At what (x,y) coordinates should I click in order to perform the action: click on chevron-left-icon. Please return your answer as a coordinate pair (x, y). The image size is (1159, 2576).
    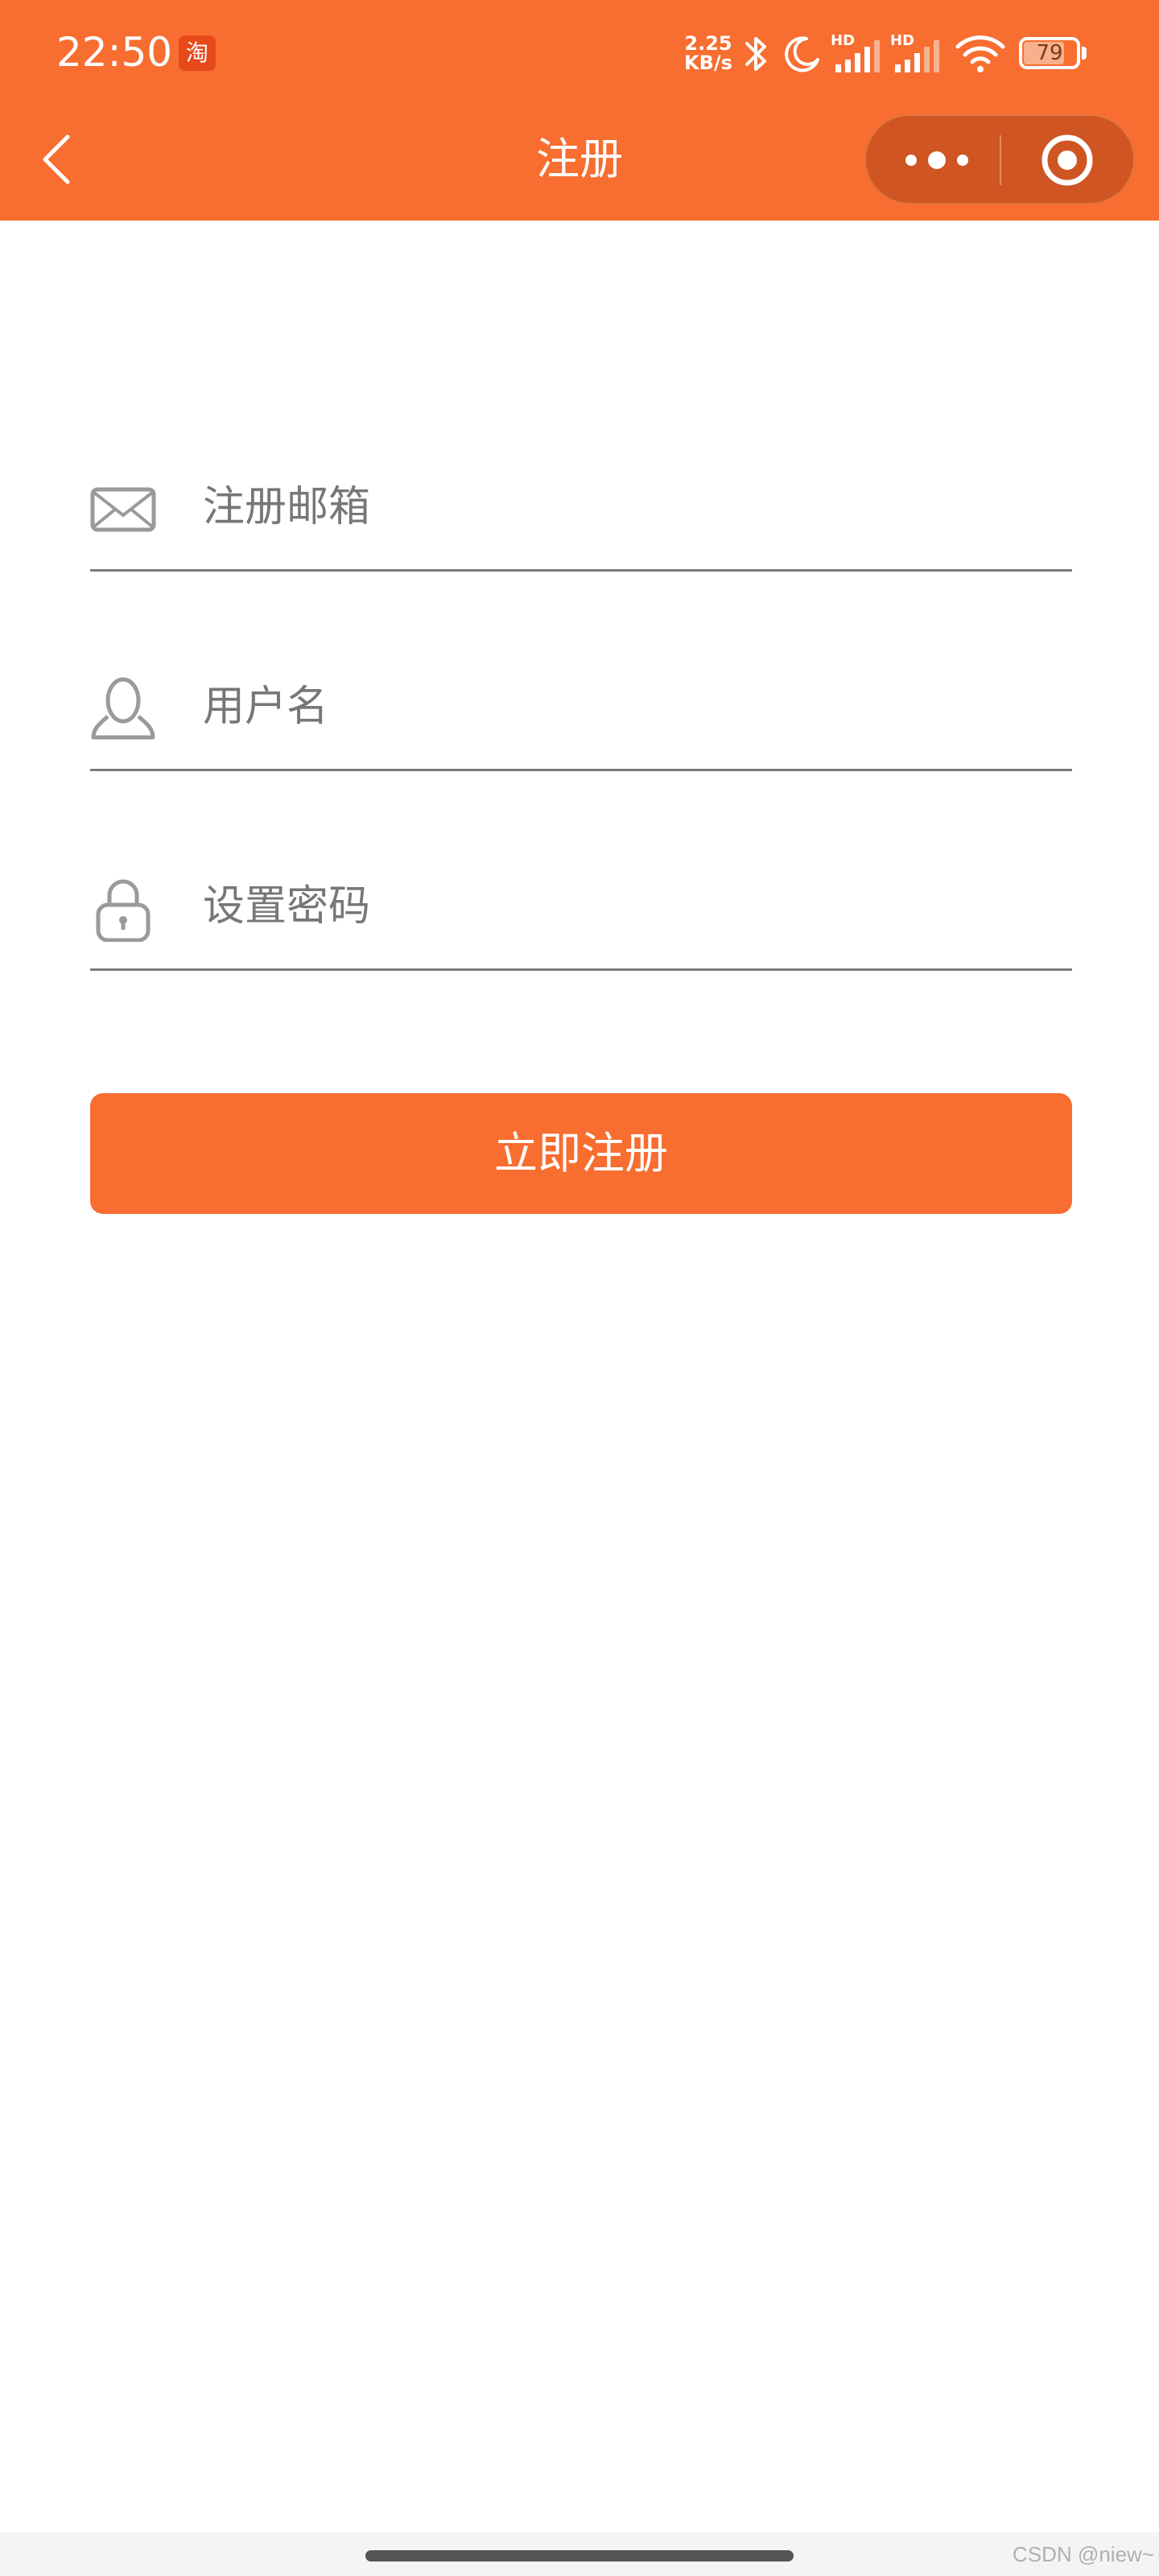
    Looking at the image, I should click on (56, 159).